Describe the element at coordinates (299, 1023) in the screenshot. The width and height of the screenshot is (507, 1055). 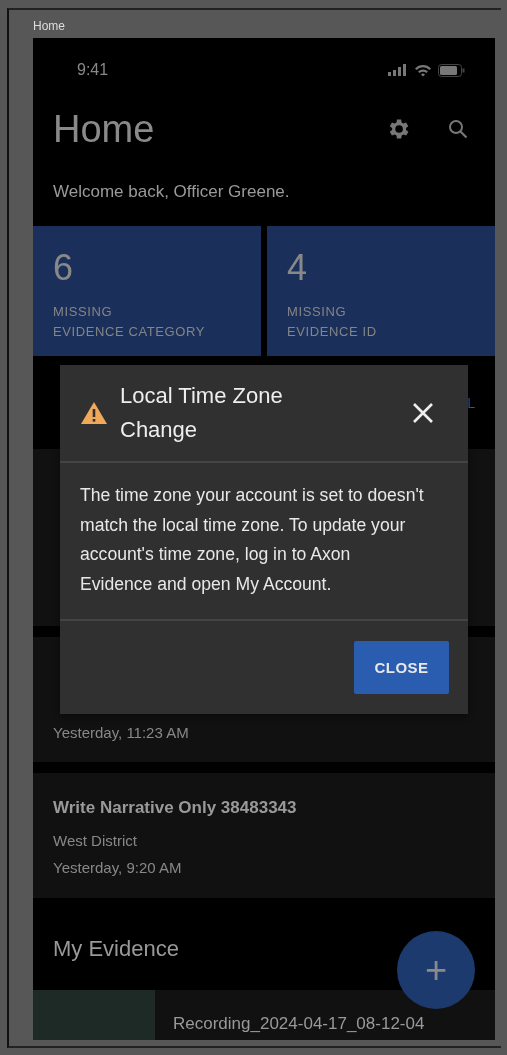
I see `evidence-title: Recording_2024-04-17_08-12-04` at that location.